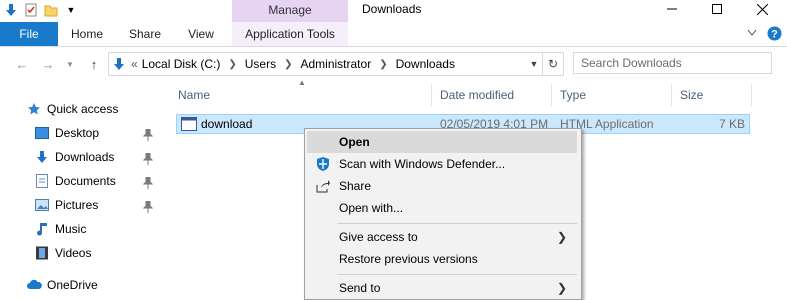 The width and height of the screenshot is (787, 300). Describe the element at coordinates (672, 9) in the screenshot. I see `minimize-button` at that location.